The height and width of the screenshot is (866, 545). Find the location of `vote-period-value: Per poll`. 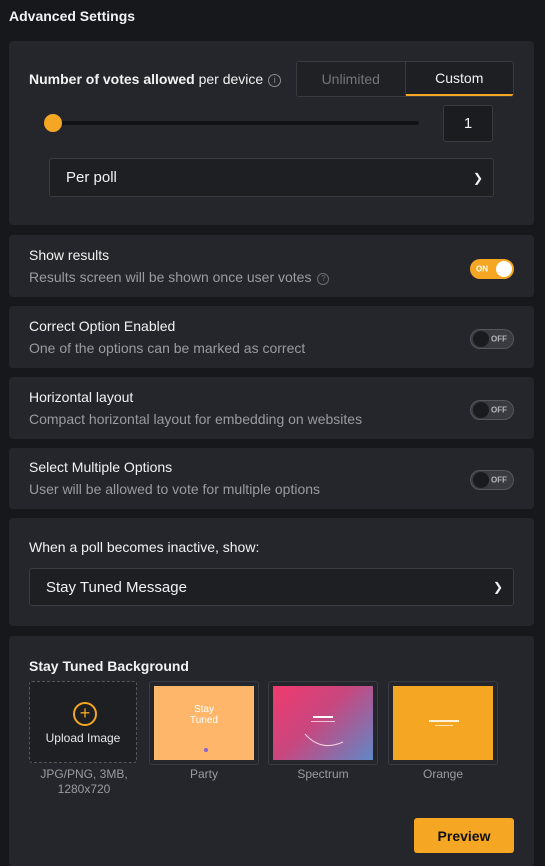

vote-period-value: Per poll is located at coordinates (91, 177).